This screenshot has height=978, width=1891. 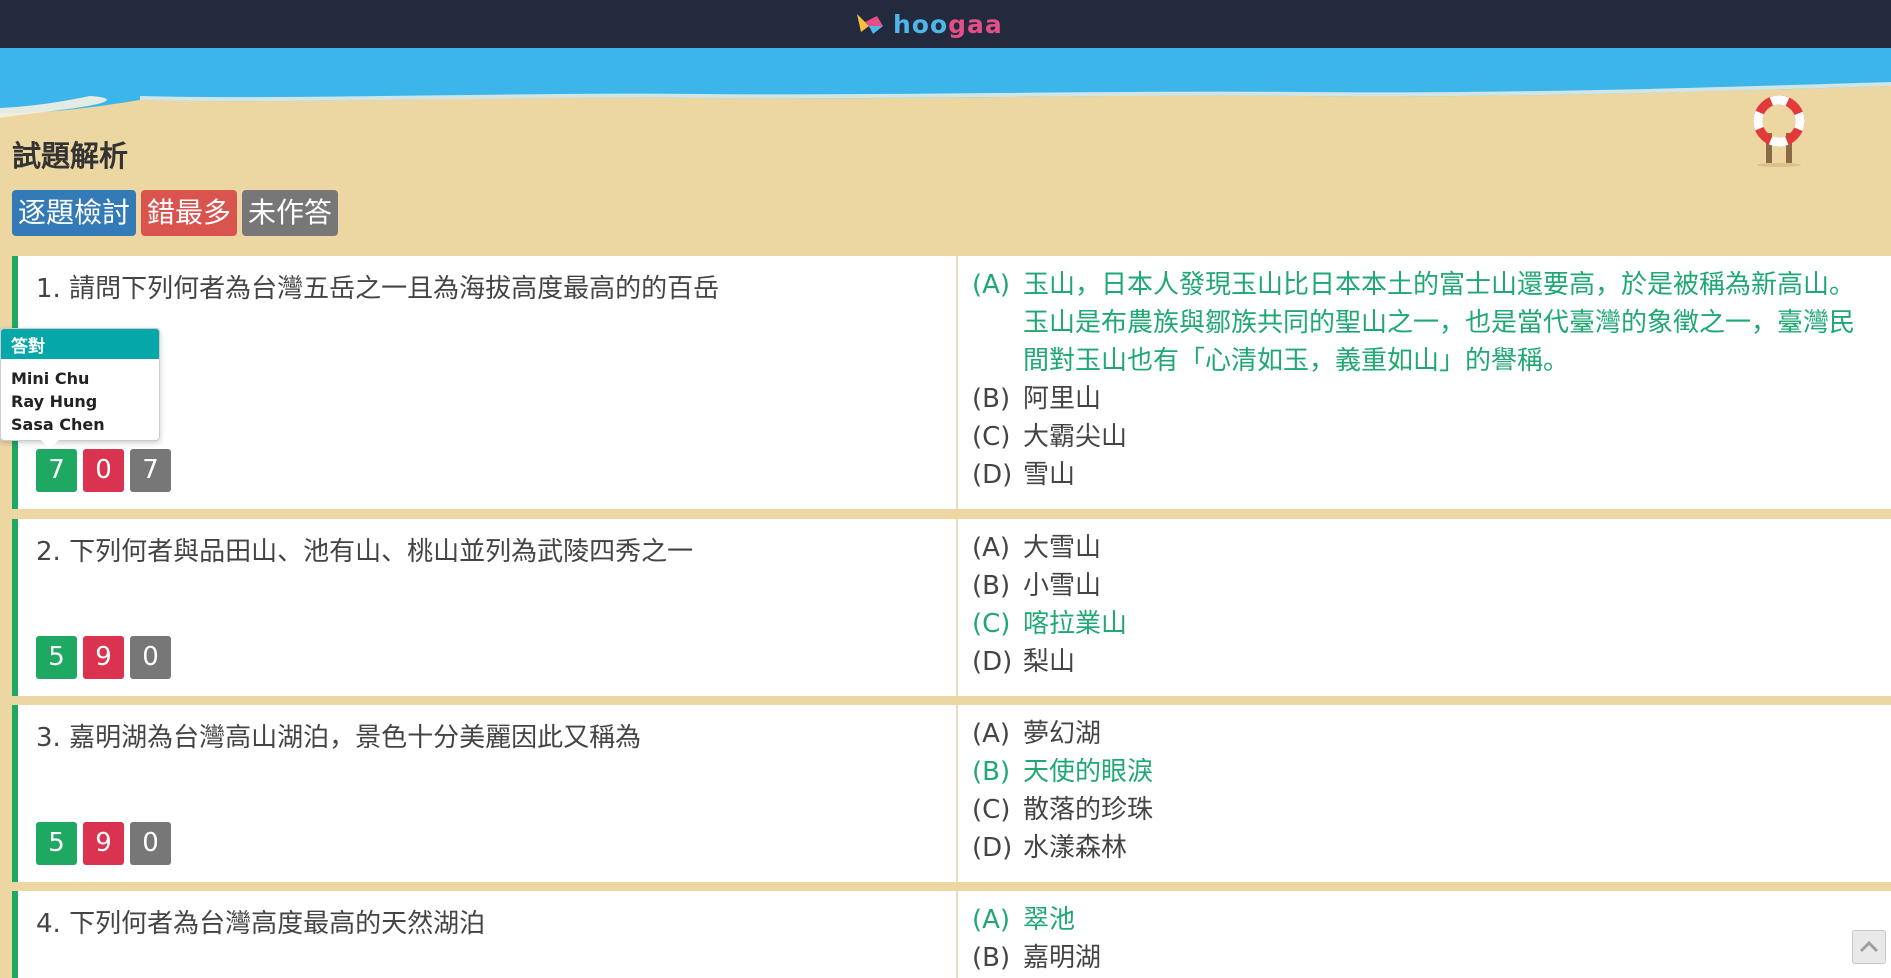 I want to click on question-text: 2. 下列何者與品田山、池有山、桃山並列為武陵四秀之一, so click(x=365, y=552).